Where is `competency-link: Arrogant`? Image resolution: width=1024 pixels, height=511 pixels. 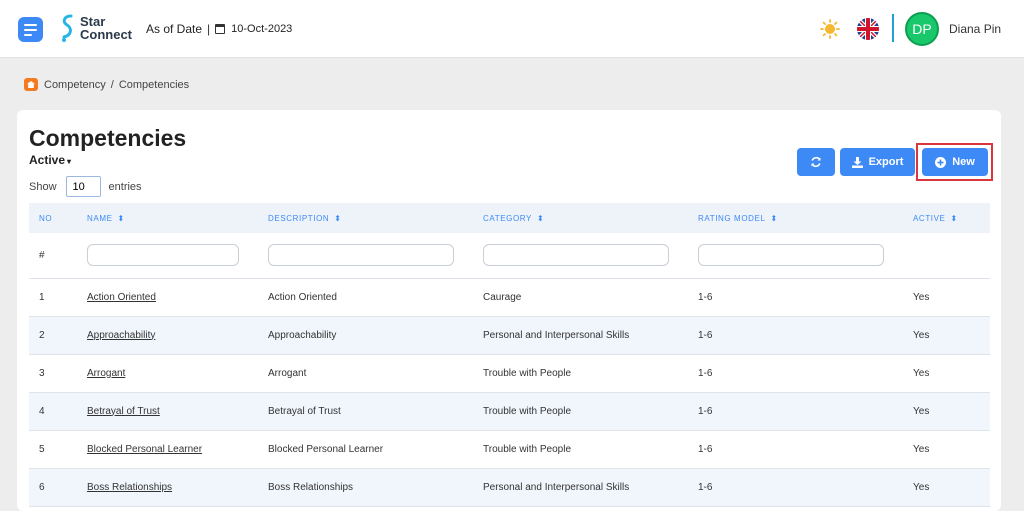 competency-link: Arrogant is located at coordinates (106, 373).